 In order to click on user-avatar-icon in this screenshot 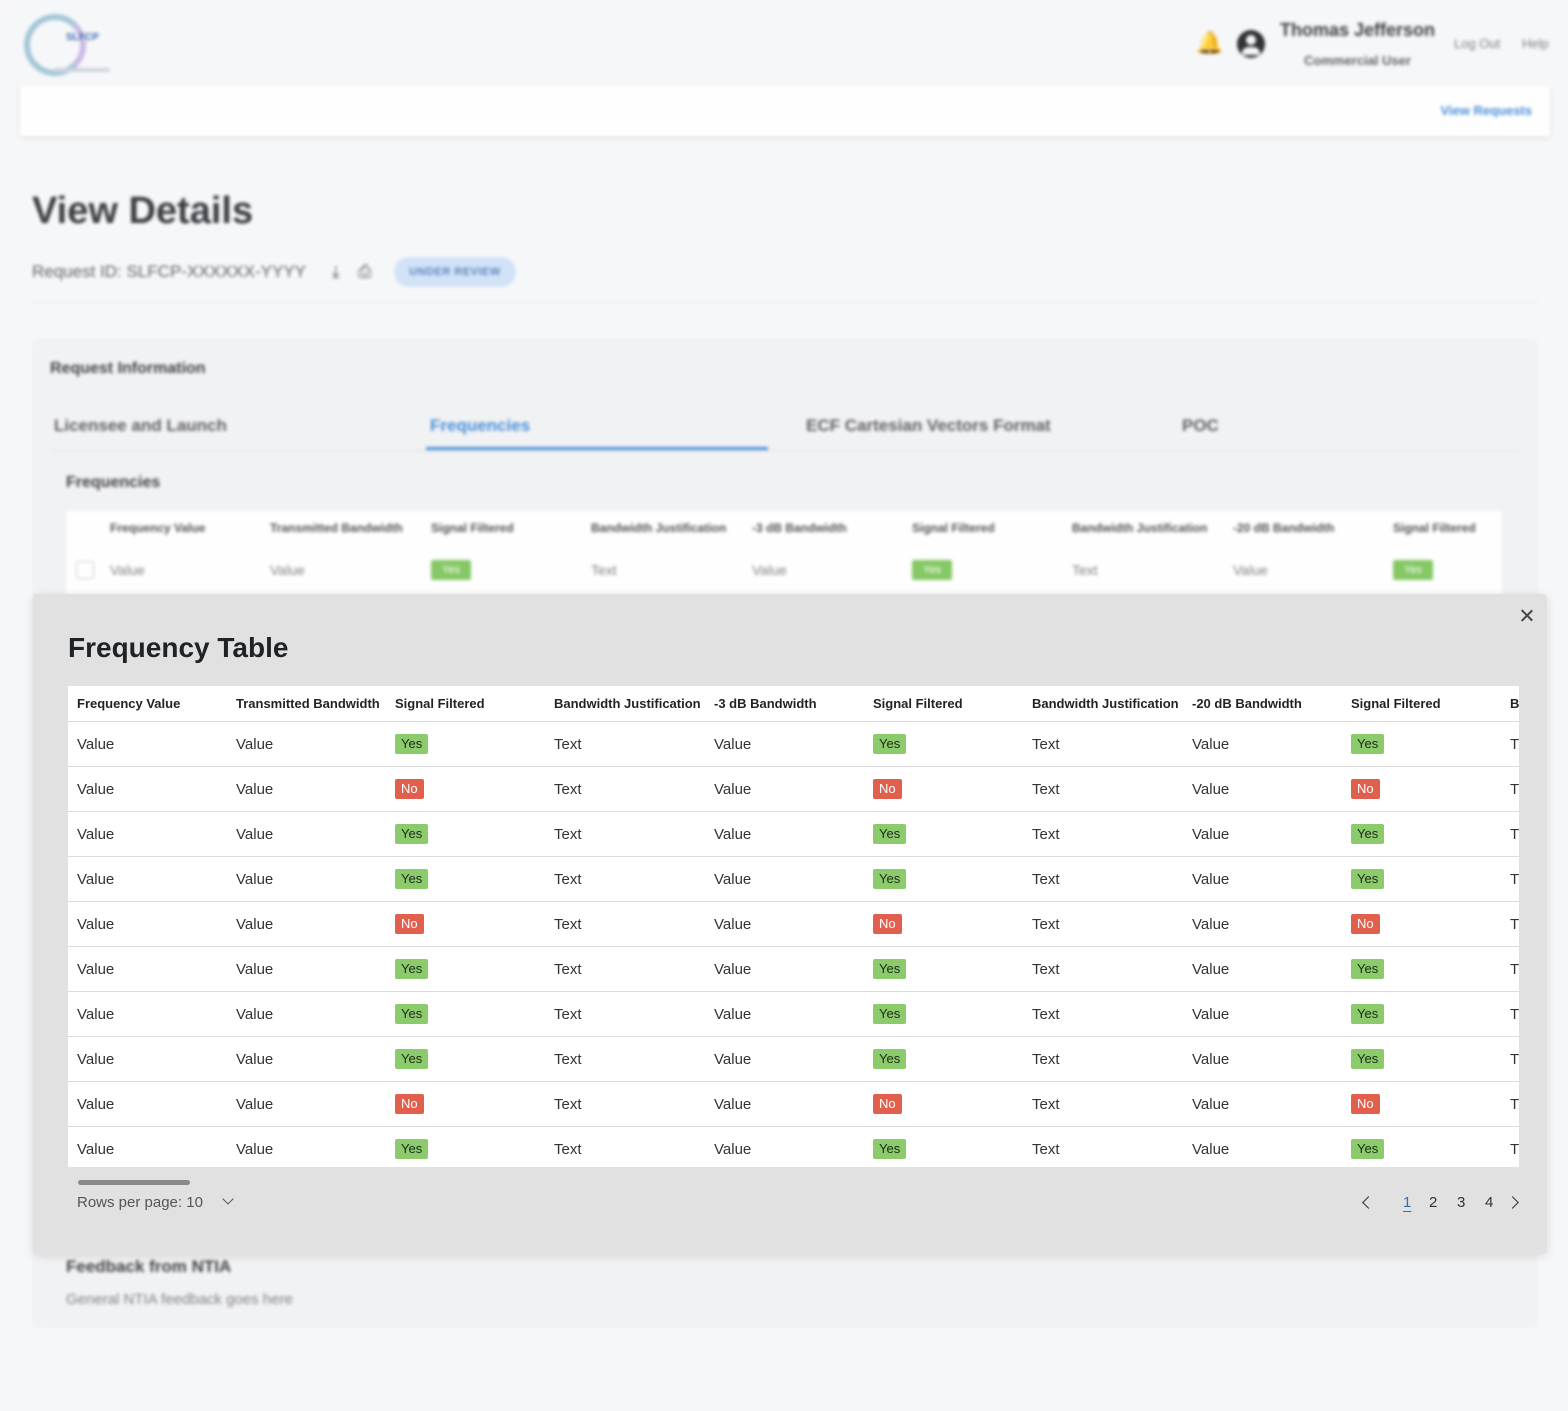, I will do `click(1251, 44)`.